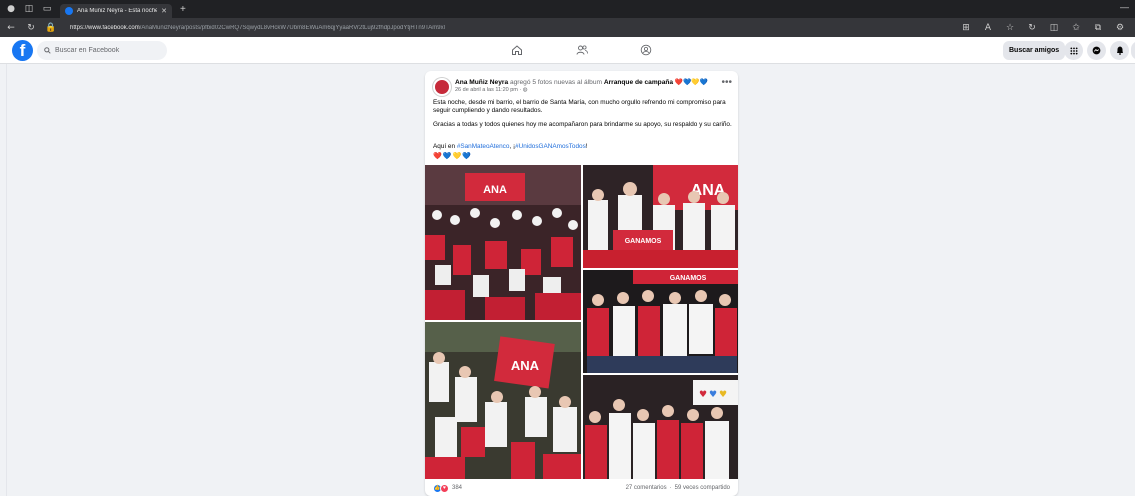  I want to click on more-options-icon: •••, so click(726, 82).